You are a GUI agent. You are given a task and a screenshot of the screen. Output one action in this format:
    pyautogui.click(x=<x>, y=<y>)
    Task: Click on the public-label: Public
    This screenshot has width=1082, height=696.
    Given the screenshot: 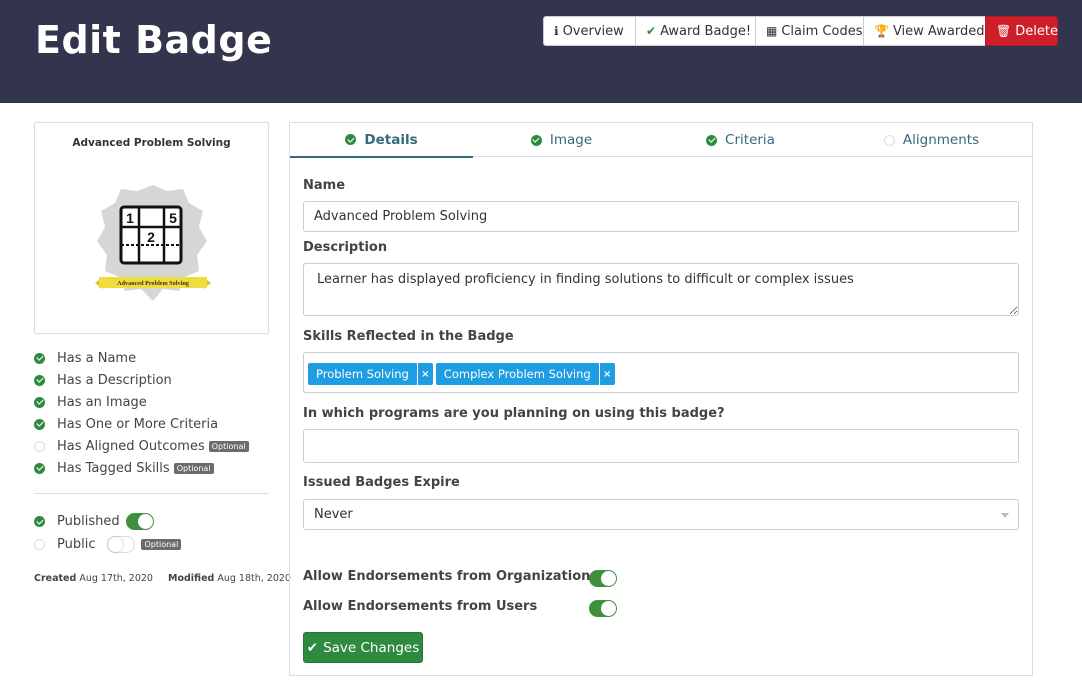 What is the action you would take?
    pyautogui.click(x=76, y=544)
    